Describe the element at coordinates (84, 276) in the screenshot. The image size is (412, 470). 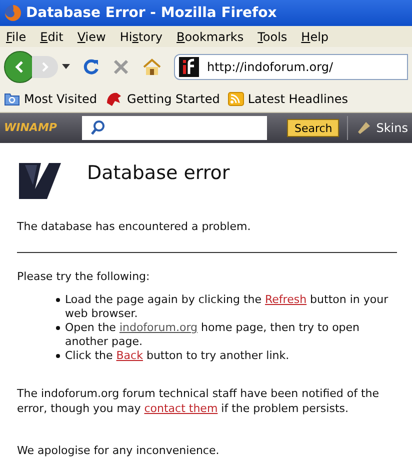
I see `instruction-text: Please try the following:` at that location.